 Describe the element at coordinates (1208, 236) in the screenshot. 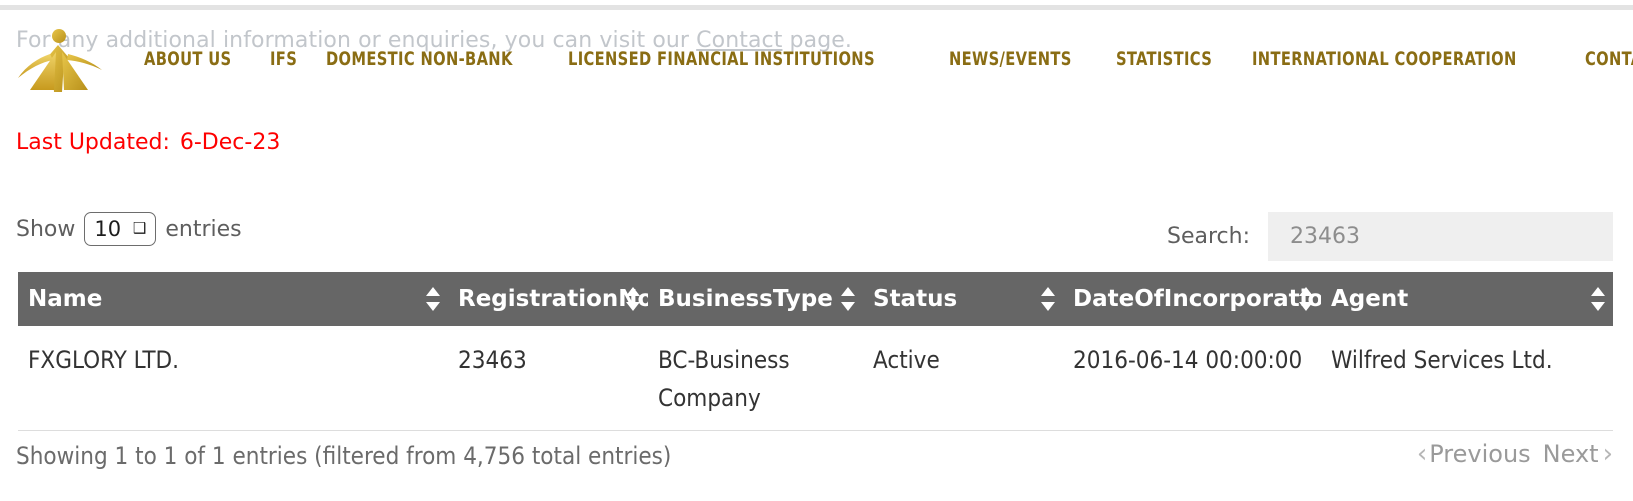

I see `search-label: Search:` at that location.